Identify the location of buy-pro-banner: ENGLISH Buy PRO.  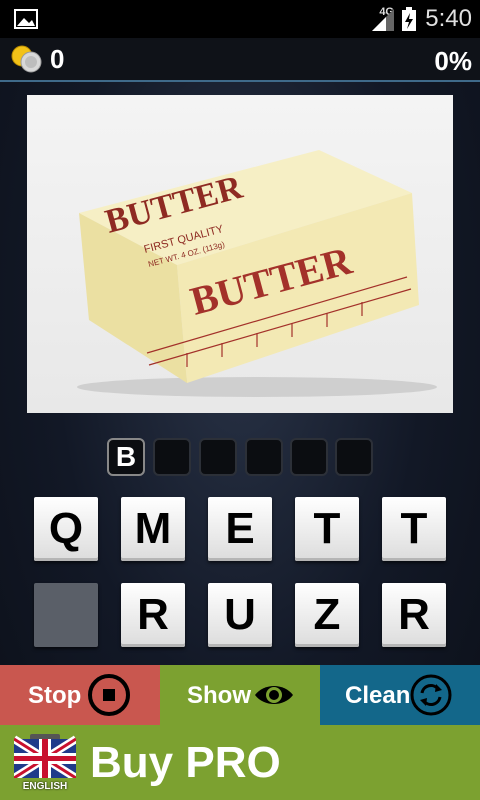
(240, 762).